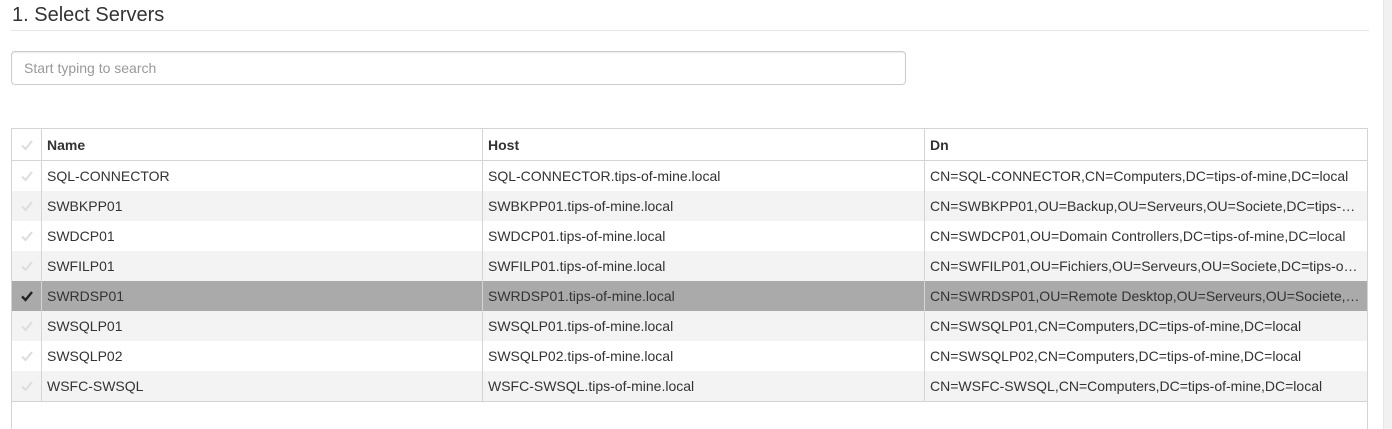  I want to click on grid-header: Name Host Dn, so click(689, 145).